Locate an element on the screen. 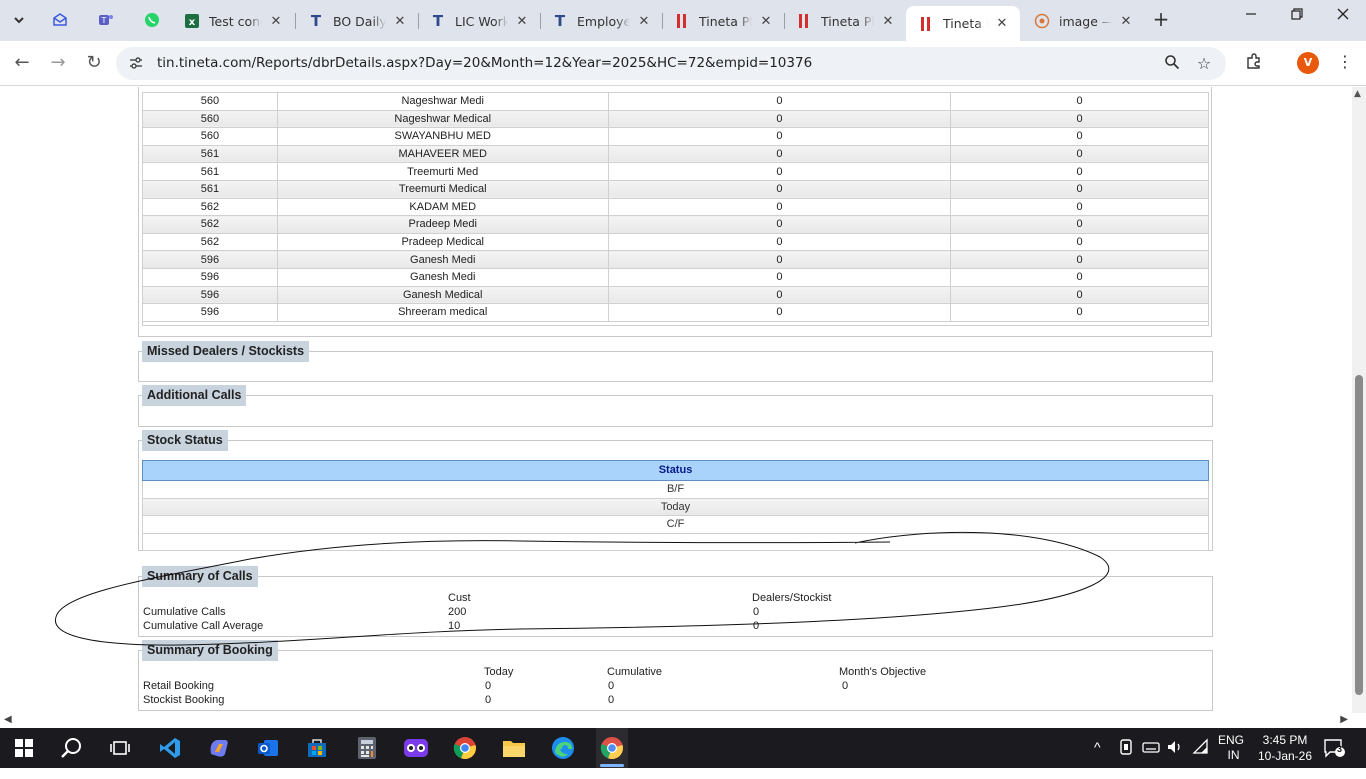  language-indicator: ENG IN is located at coordinates (1231, 753).